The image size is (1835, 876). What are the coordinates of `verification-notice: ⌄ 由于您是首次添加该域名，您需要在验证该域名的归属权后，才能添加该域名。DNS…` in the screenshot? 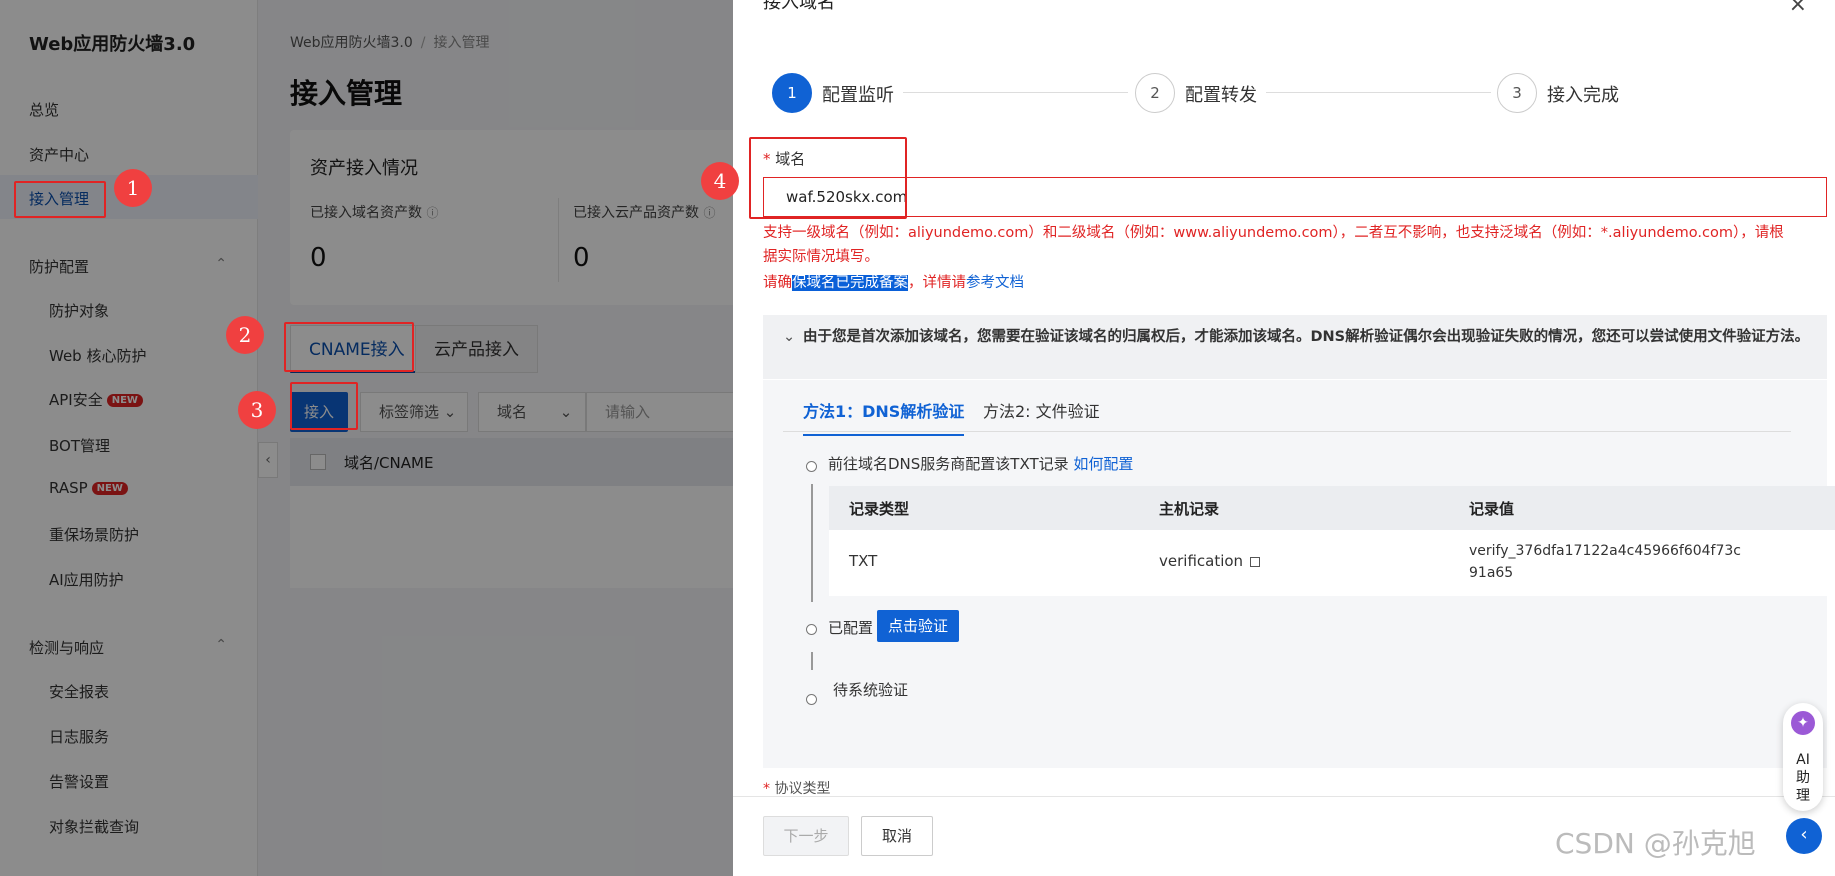 It's located at (1295, 347).